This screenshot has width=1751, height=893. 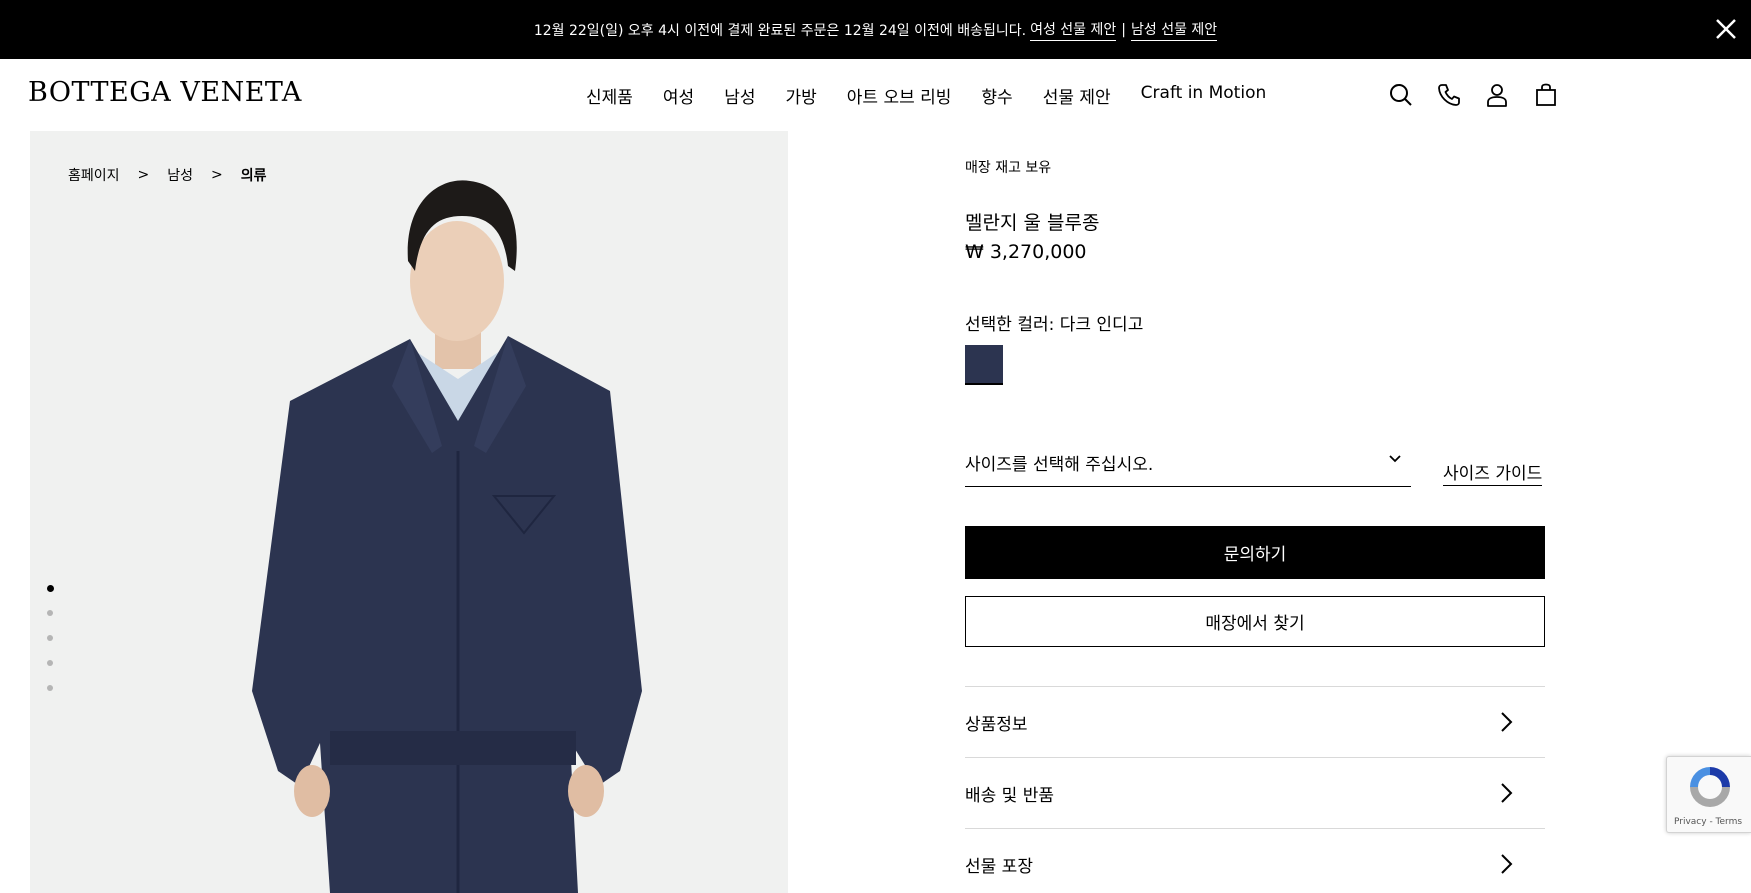 What do you see at coordinates (1395, 458) in the screenshot?
I see `chevron-down-icon` at bounding box center [1395, 458].